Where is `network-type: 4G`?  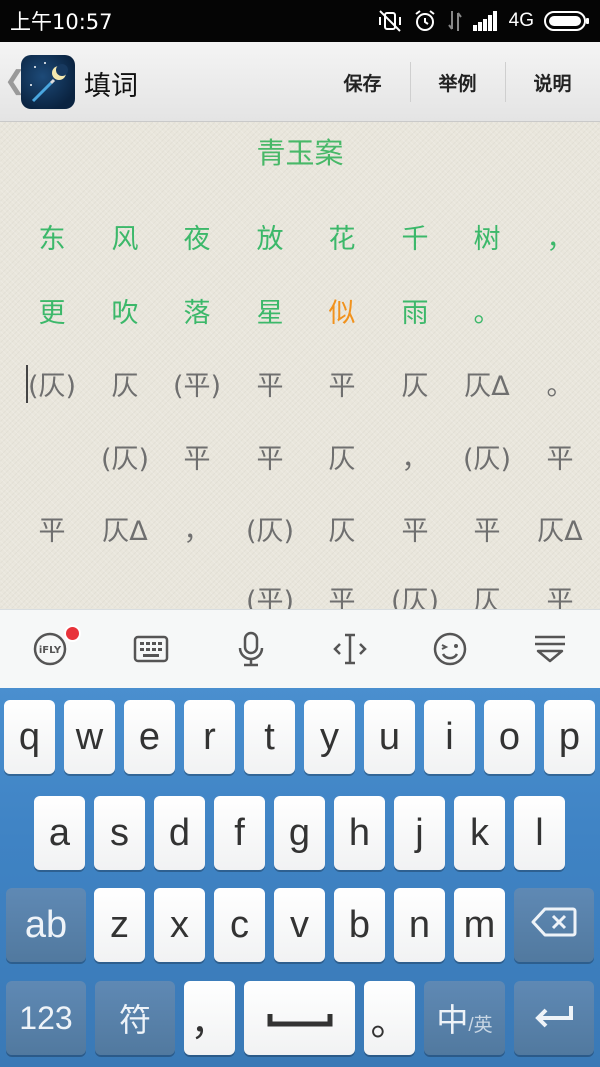 network-type: 4G is located at coordinates (521, 20).